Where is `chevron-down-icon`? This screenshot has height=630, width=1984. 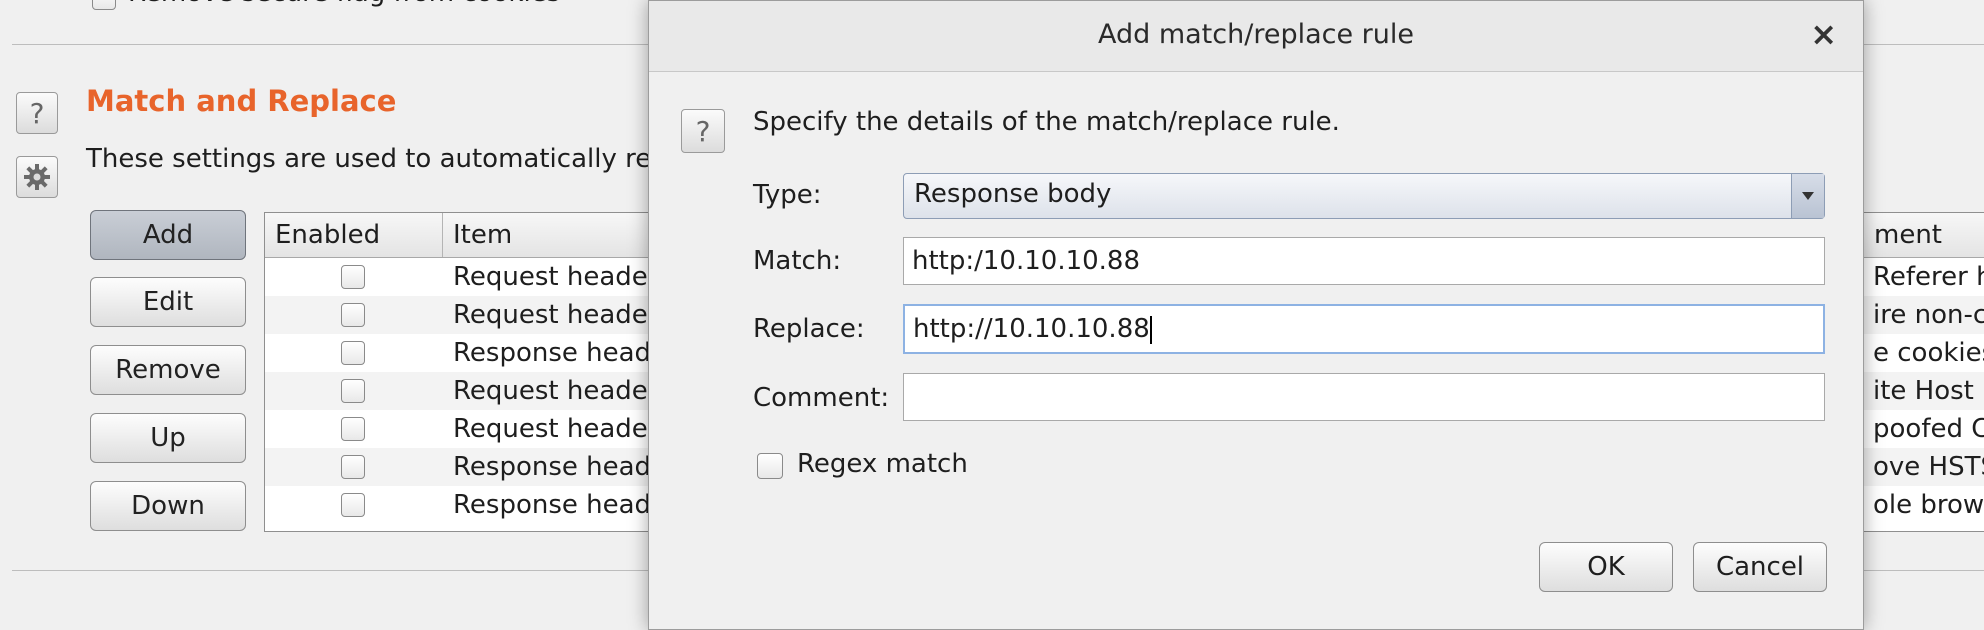
chevron-down-icon is located at coordinates (1807, 196).